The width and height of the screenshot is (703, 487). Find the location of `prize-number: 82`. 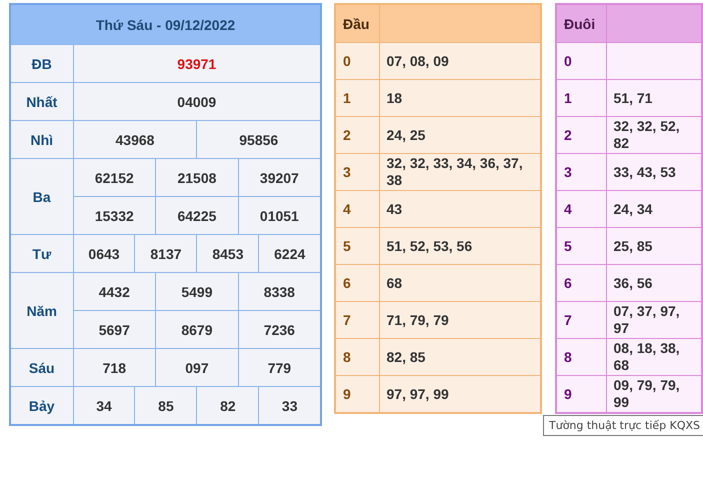

prize-number: 82 is located at coordinates (227, 405).